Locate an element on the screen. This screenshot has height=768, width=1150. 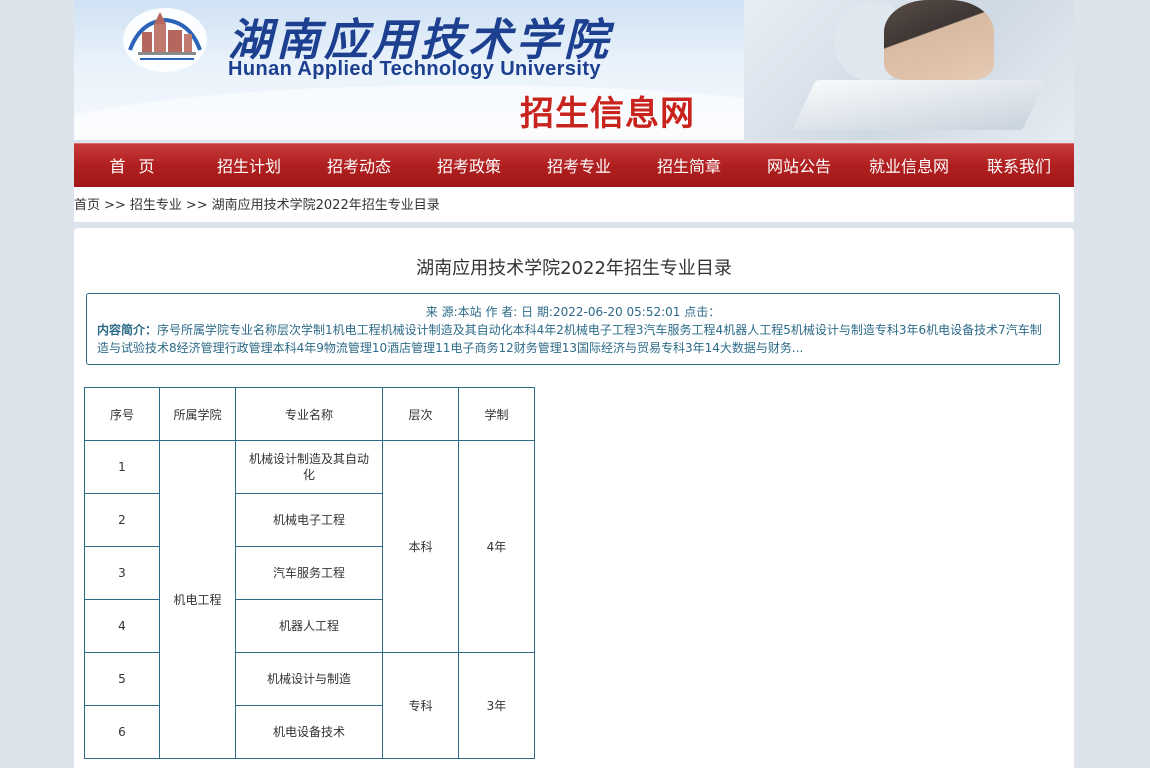
nav-announcements: 网站公告 is located at coordinates (799, 166).